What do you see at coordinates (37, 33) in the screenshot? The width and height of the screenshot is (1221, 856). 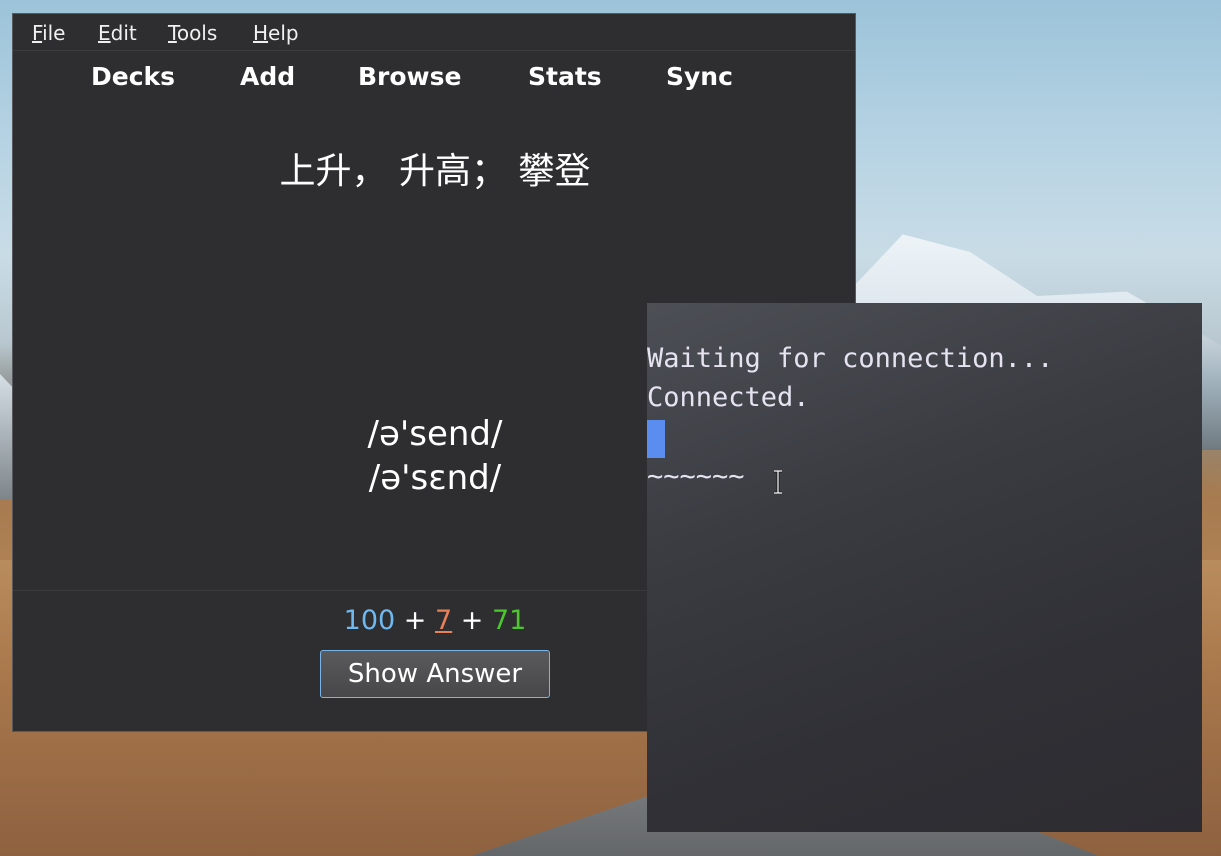 I see `menu-file-accel: F` at bounding box center [37, 33].